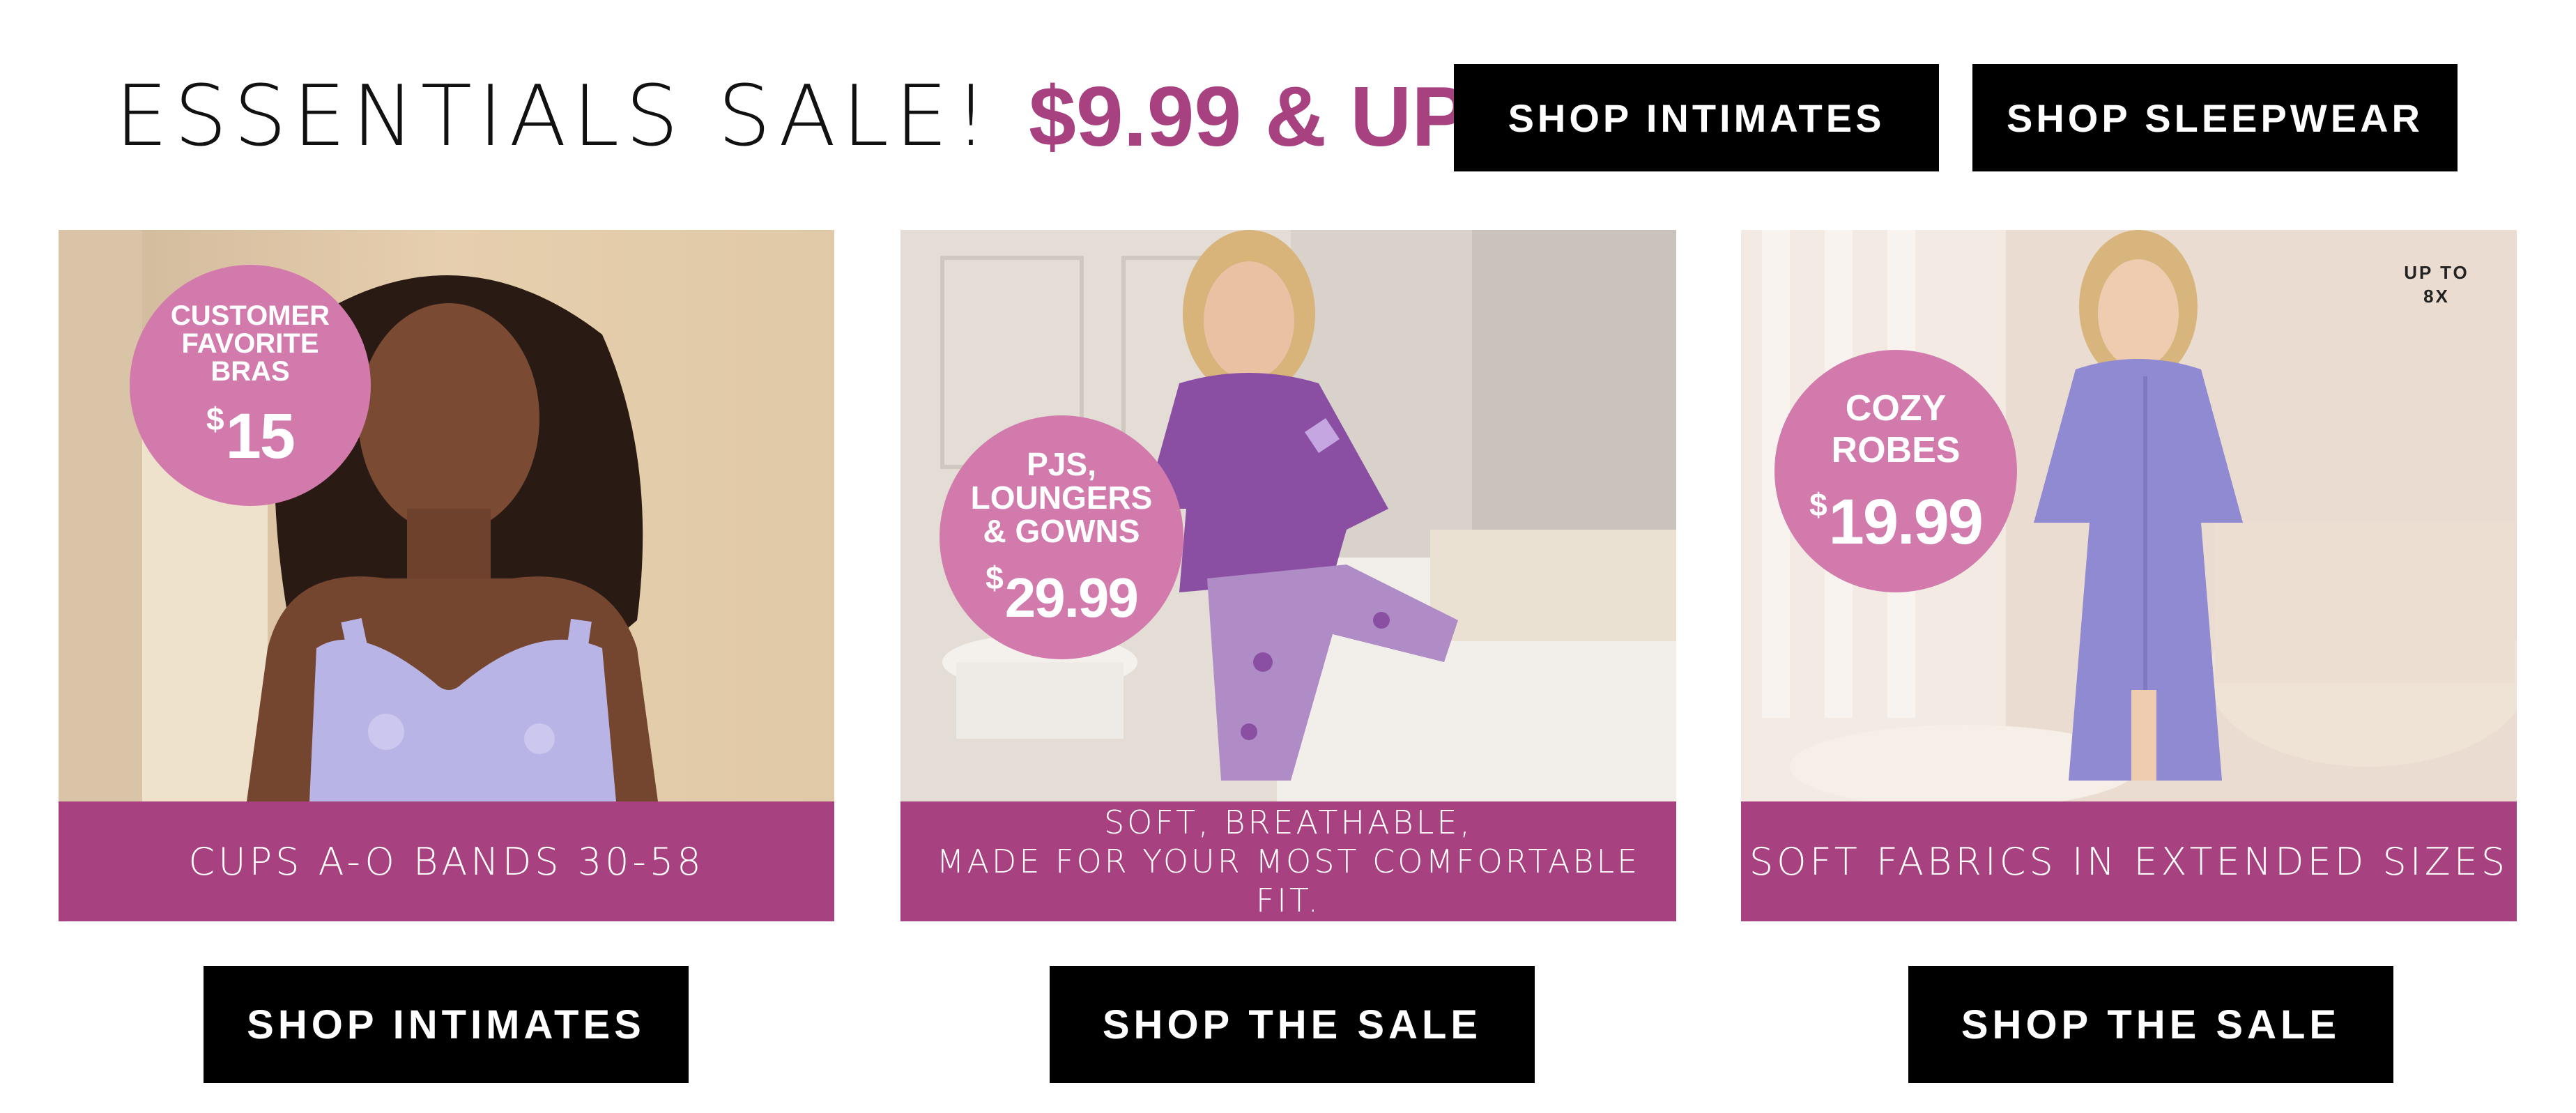 The height and width of the screenshot is (1113, 2576). Describe the element at coordinates (260, 436) in the screenshot. I see `badge-price-value: 15` at that location.